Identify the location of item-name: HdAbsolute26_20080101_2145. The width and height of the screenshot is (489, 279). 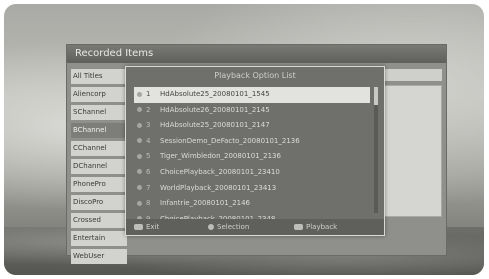
(215, 109).